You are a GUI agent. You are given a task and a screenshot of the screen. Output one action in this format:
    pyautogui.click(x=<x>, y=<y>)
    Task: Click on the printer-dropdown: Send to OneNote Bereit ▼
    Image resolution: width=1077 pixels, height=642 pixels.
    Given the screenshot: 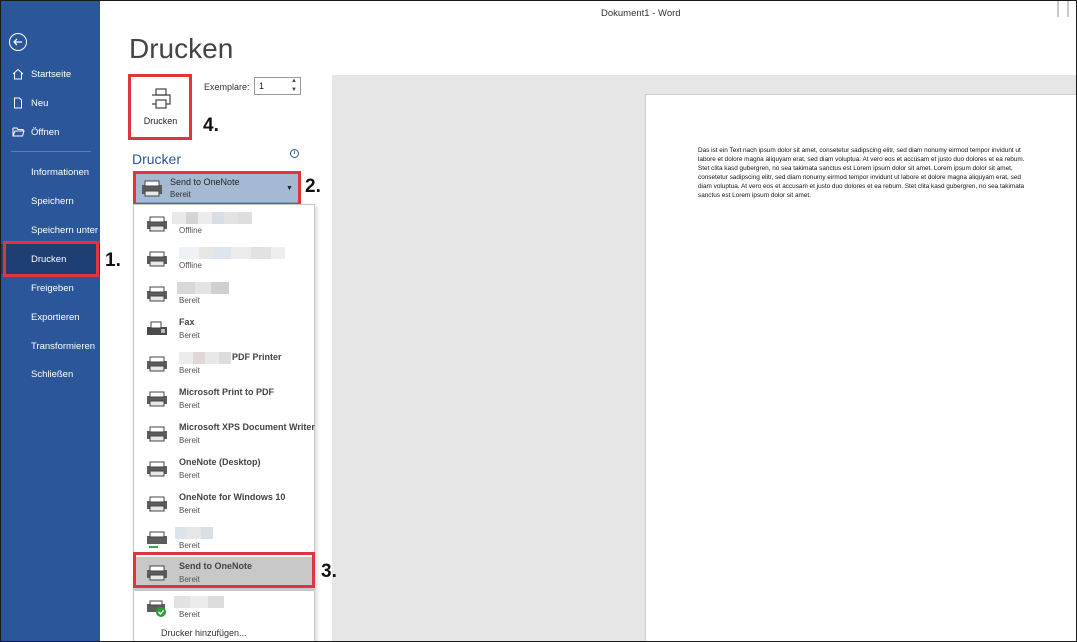 What is the action you would take?
    pyautogui.click(x=217, y=188)
    